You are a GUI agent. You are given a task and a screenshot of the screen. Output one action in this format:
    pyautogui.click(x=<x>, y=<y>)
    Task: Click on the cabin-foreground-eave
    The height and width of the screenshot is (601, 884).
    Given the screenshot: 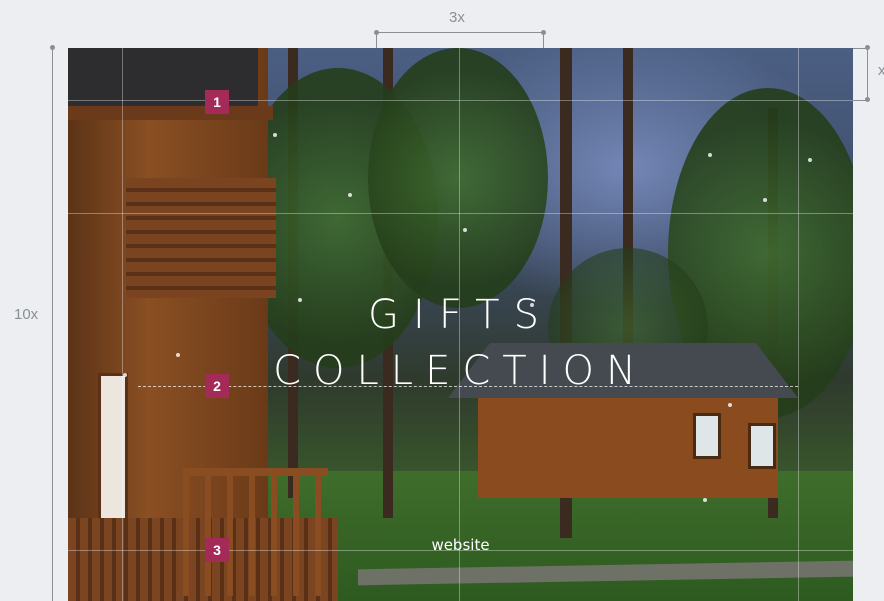 What is the action you would take?
    pyautogui.click(x=170, y=113)
    